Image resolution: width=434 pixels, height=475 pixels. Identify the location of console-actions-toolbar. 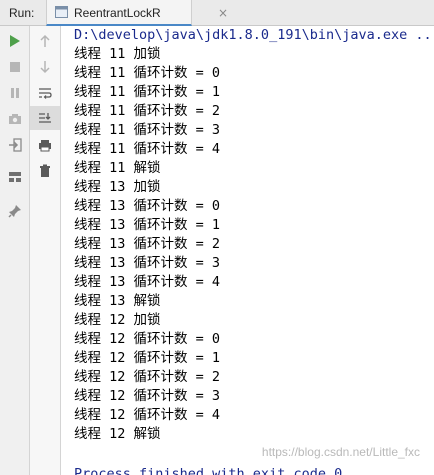
(45, 250).